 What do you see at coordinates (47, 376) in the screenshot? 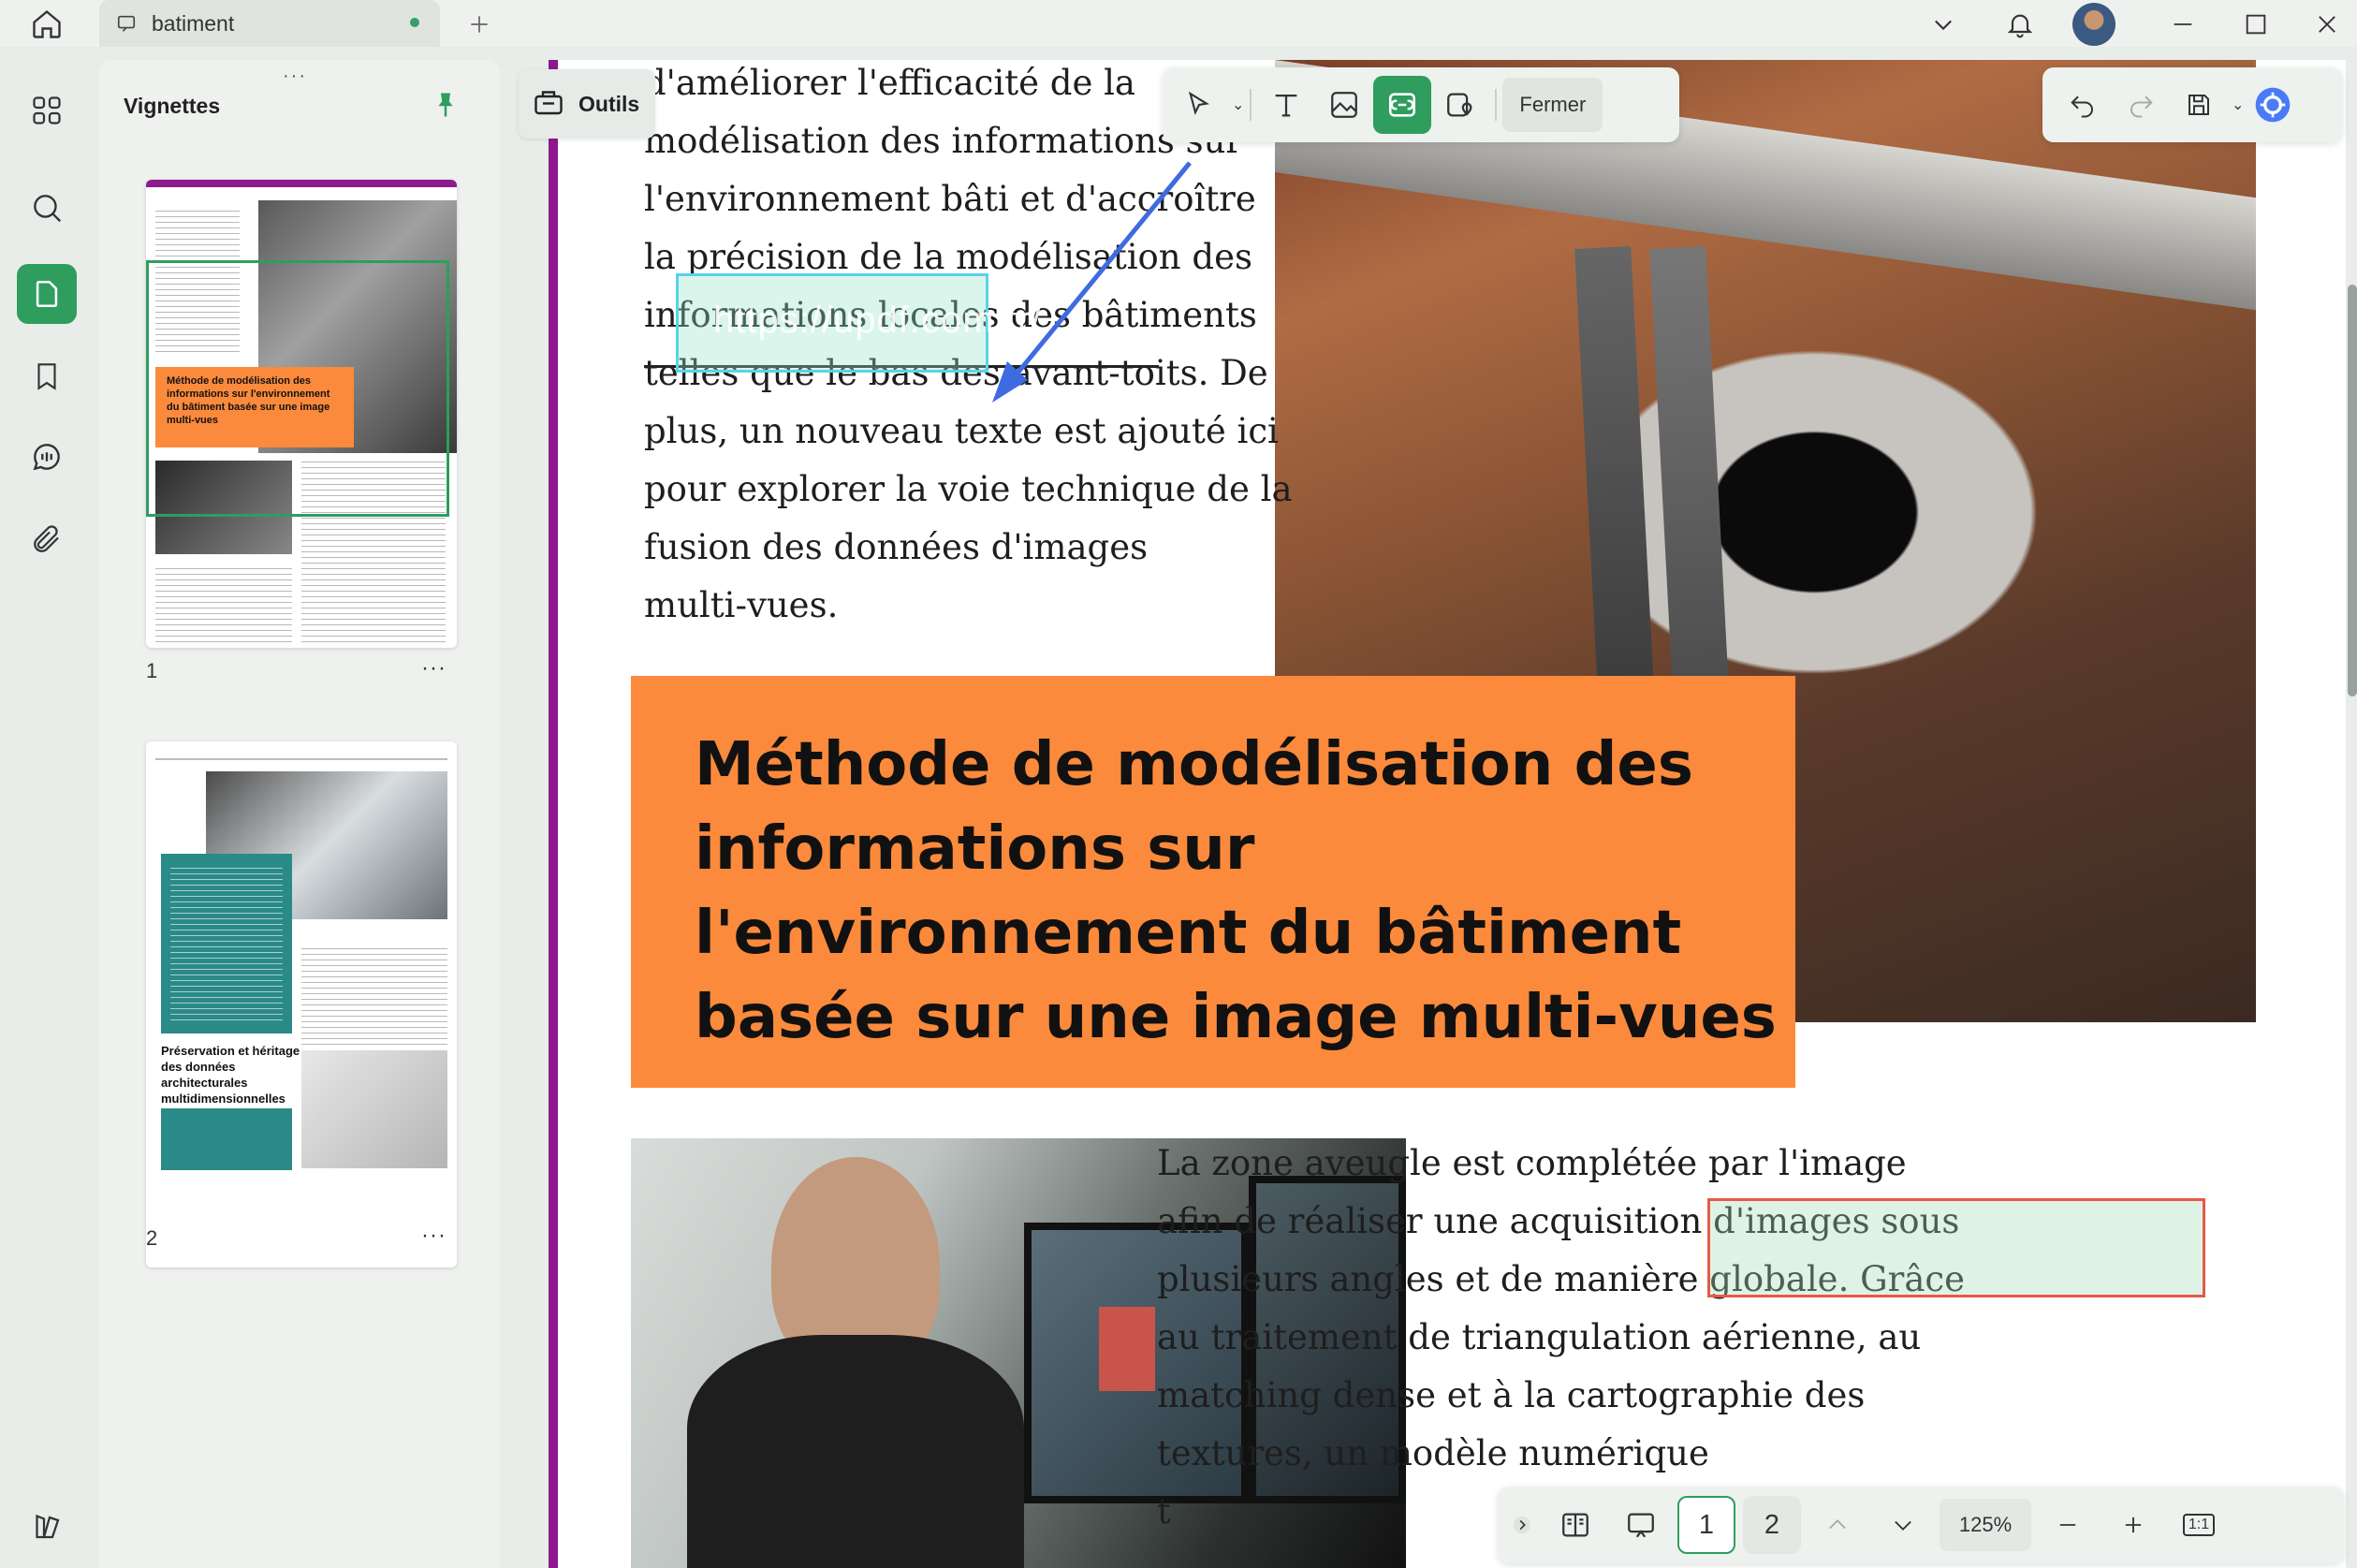
I see `bookmark-icon` at bounding box center [47, 376].